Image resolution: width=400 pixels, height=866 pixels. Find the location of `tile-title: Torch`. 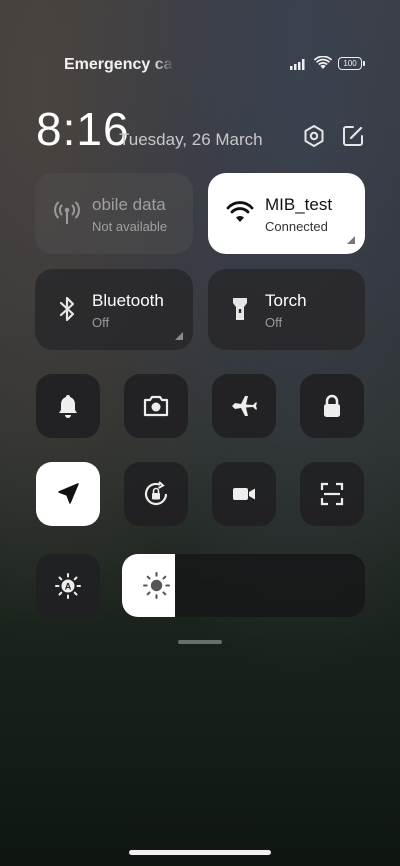

tile-title: Torch is located at coordinates (286, 300).